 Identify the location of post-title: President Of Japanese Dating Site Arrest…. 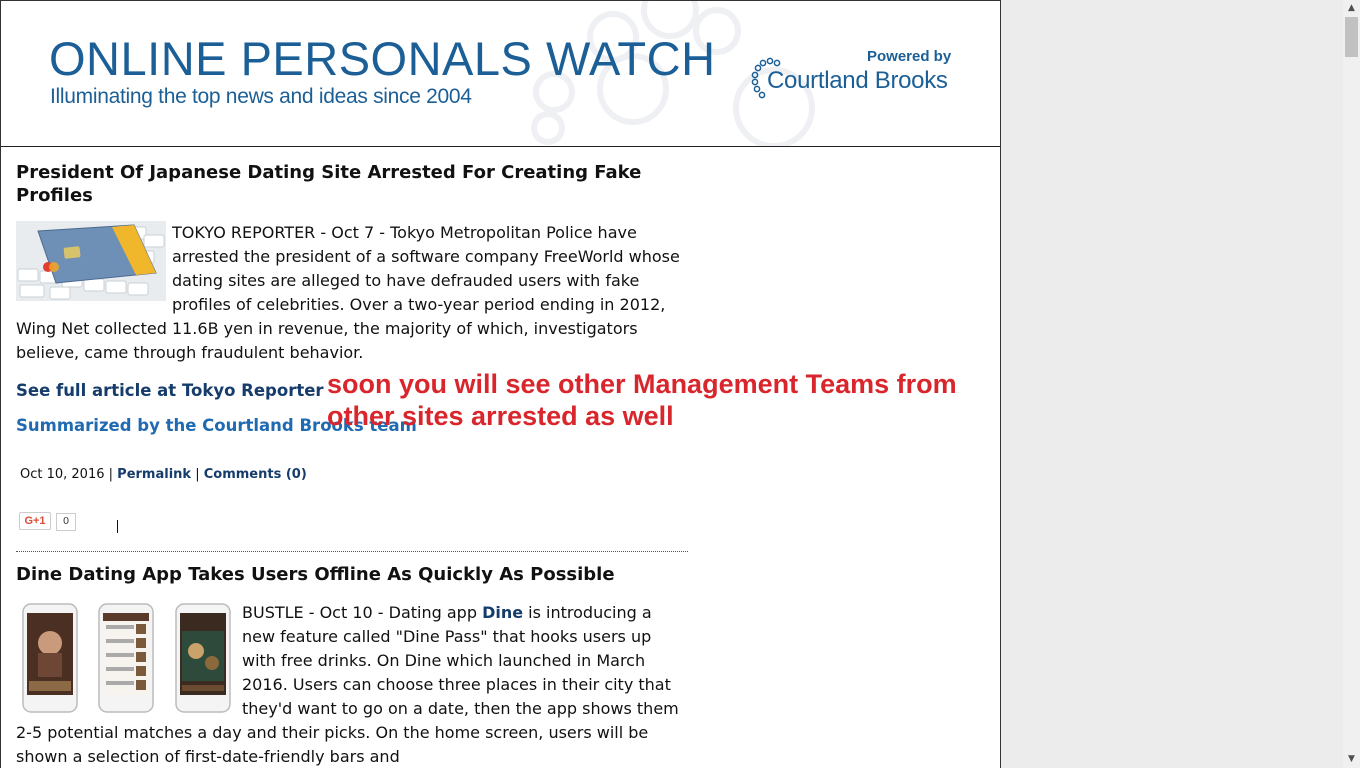
(352, 184).